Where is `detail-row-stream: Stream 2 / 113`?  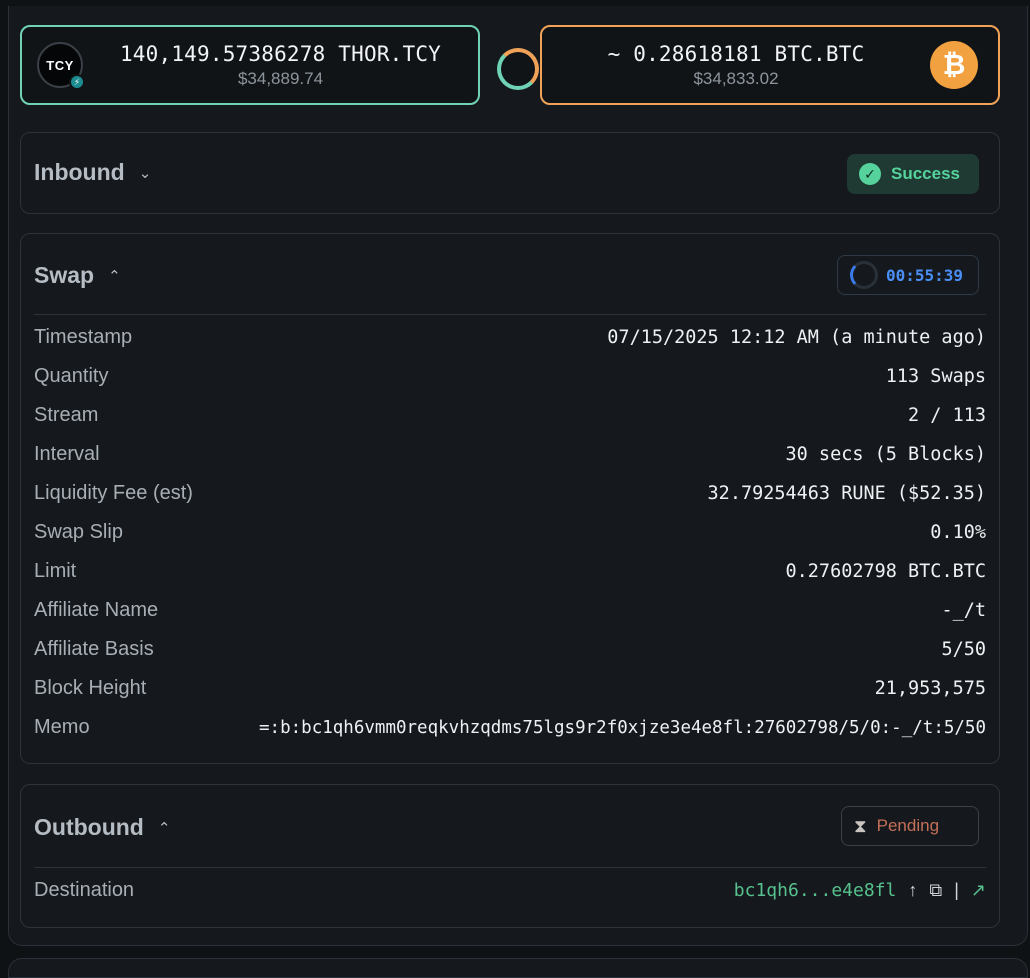 detail-row-stream: Stream 2 / 113 is located at coordinates (510, 415).